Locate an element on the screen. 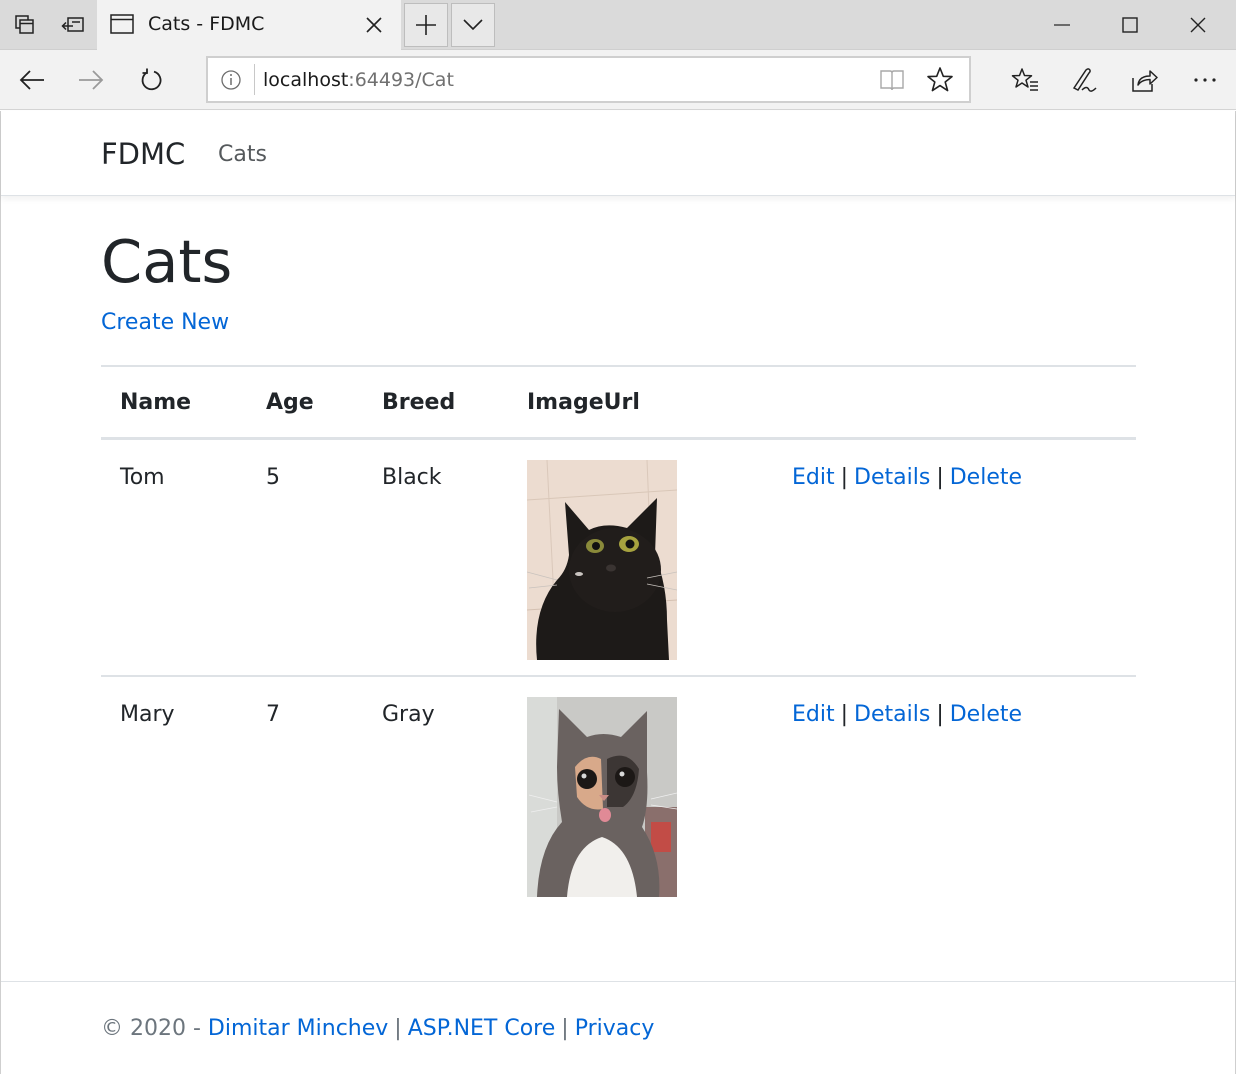 The height and width of the screenshot is (1074, 1236). cell-age: 7 is located at coordinates (273, 714).